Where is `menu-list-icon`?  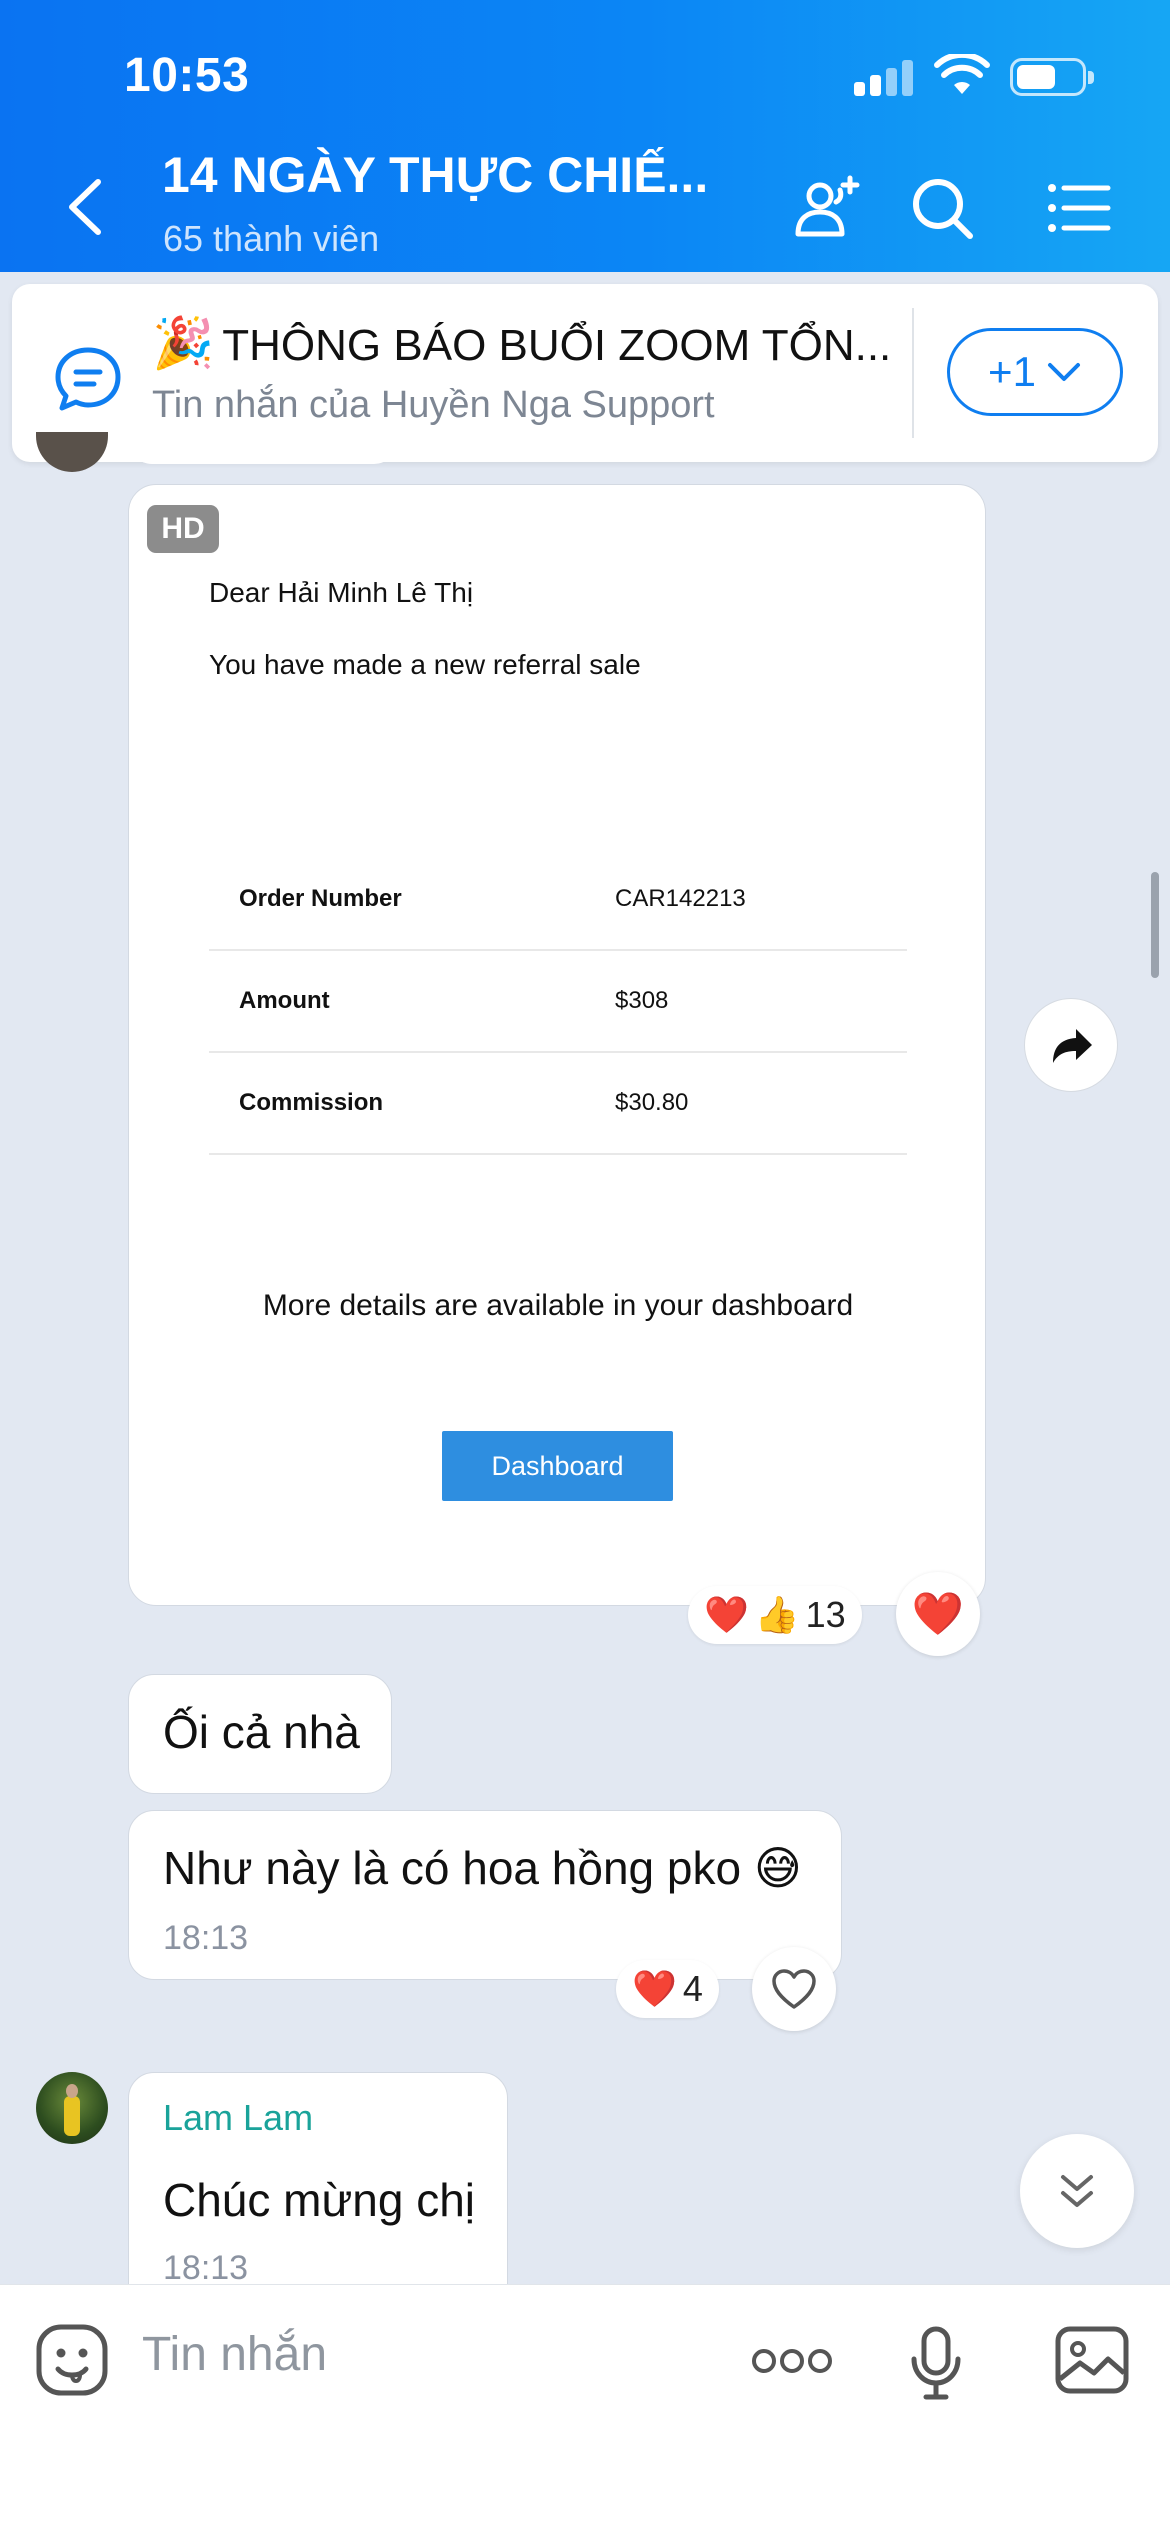
menu-list-icon is located at coordinates (1078, 208).